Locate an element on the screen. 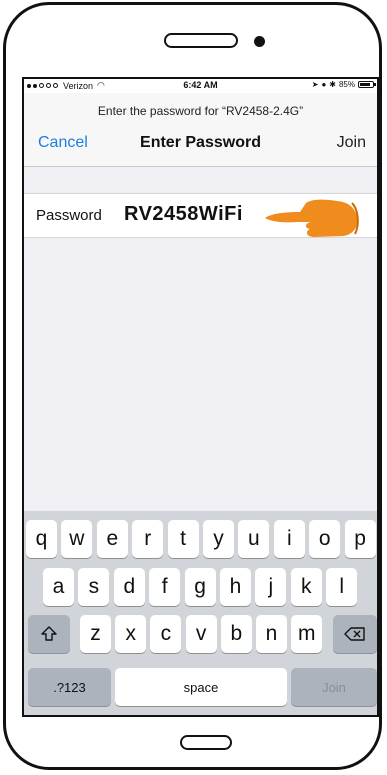  pointing-hand-icon is located at coordinates (312, 218).